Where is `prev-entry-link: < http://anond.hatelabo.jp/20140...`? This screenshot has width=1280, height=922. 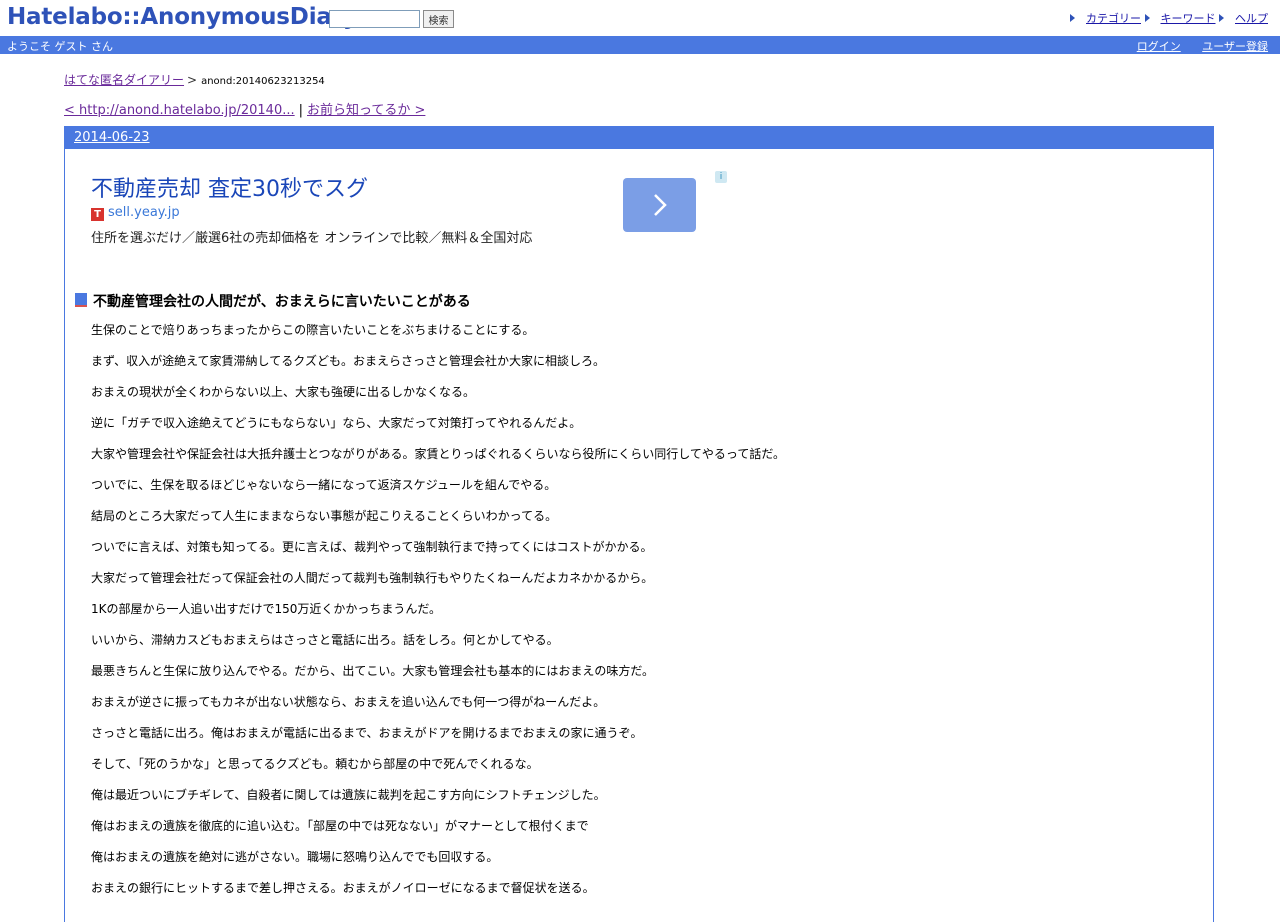 prev-entry-link: < http://anond.hatelabo.jp/20140... is located at coordinates (179, 110).